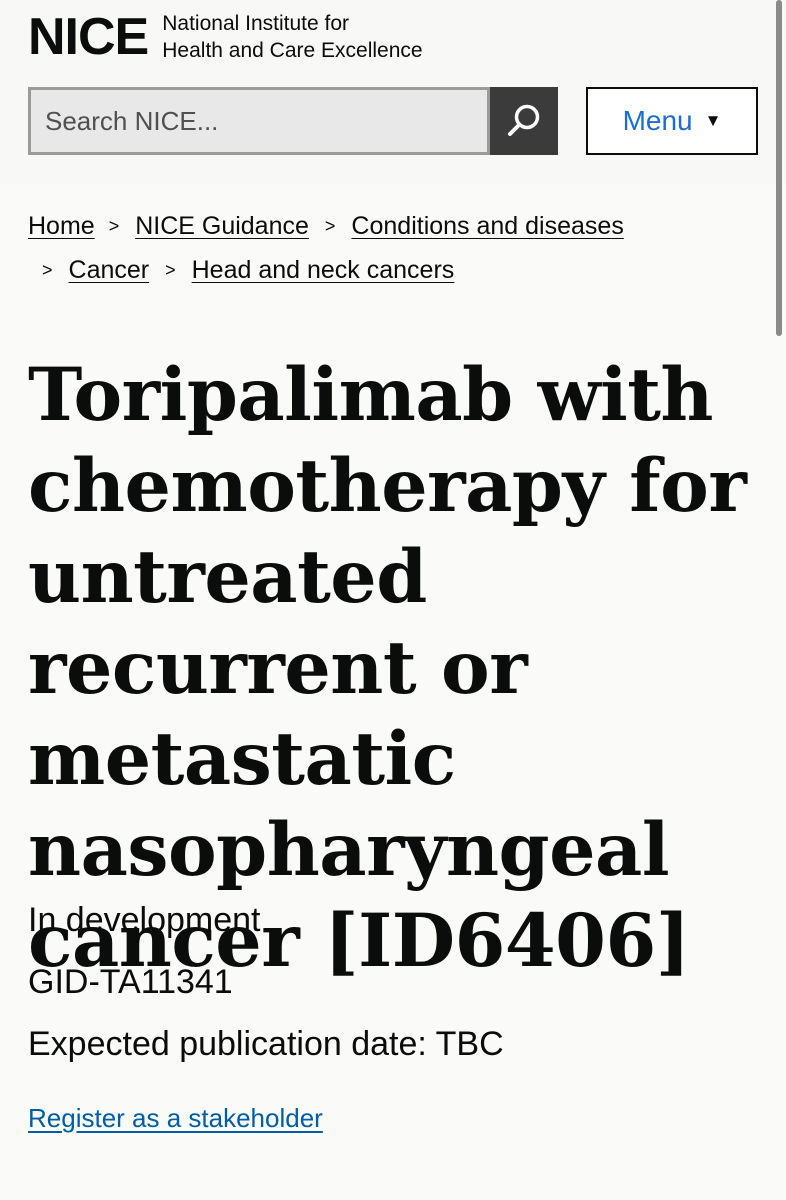 The image size is (786, 1200). I want to click on breadcrumb-home: Home, so click(61, 226).